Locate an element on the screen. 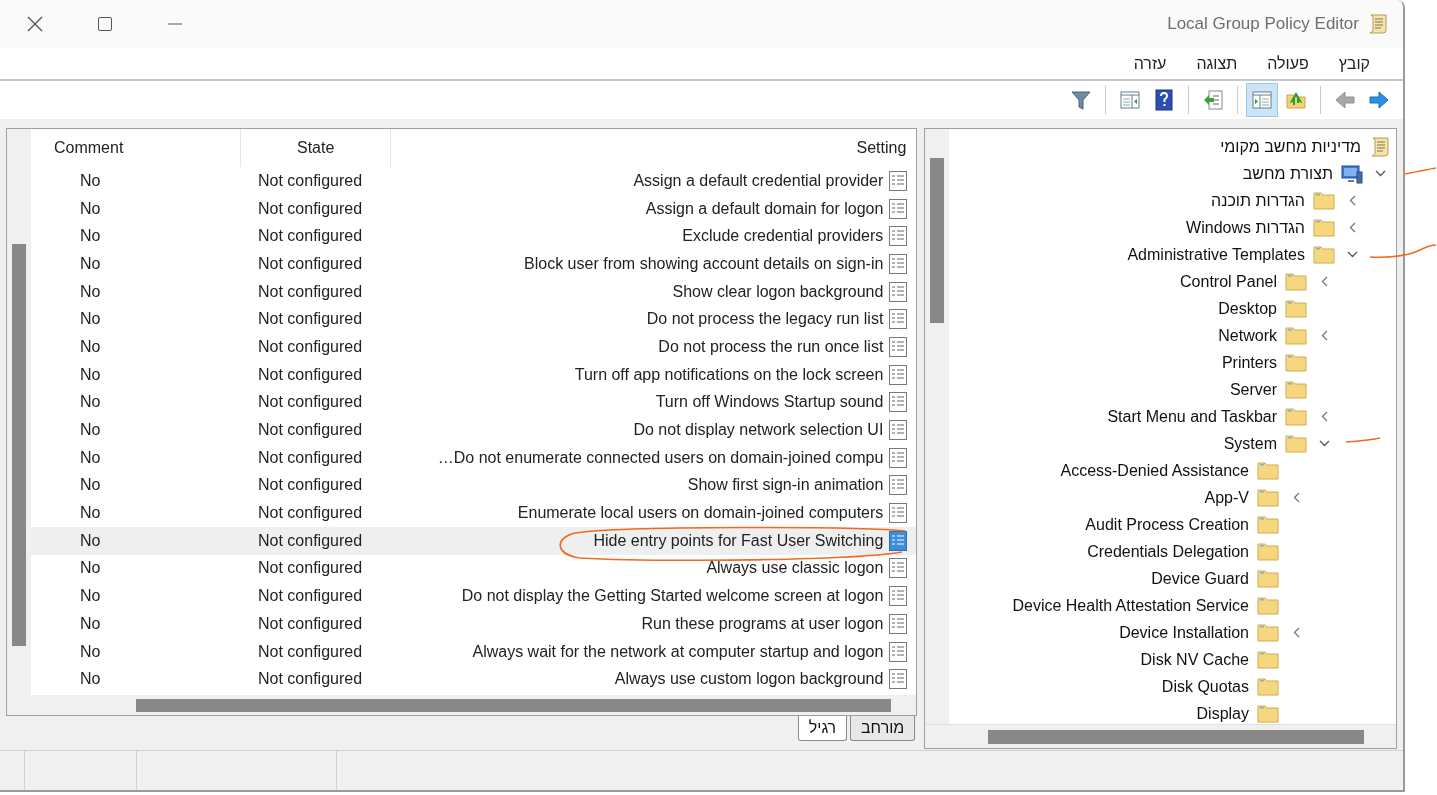 The width and height of the screenshot is (1437, 795). table-row: No Not configured Do not process the run once list is located at coordinates (474, 347).